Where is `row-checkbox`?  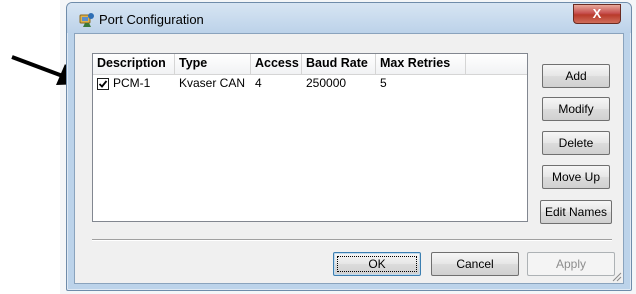
row-checkbox is located at coordinates (103, 84).